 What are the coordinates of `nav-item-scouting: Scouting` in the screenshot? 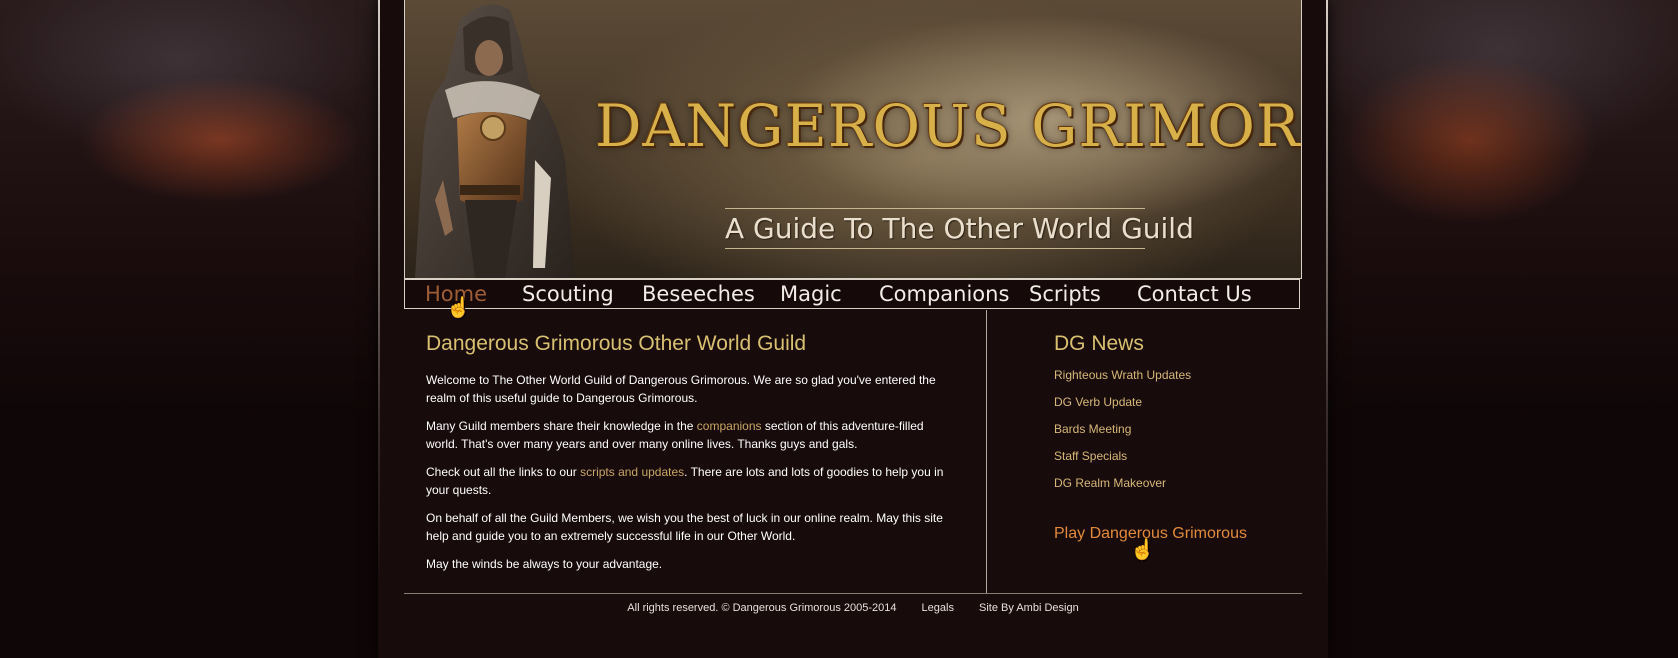 It's located at (568, 294).